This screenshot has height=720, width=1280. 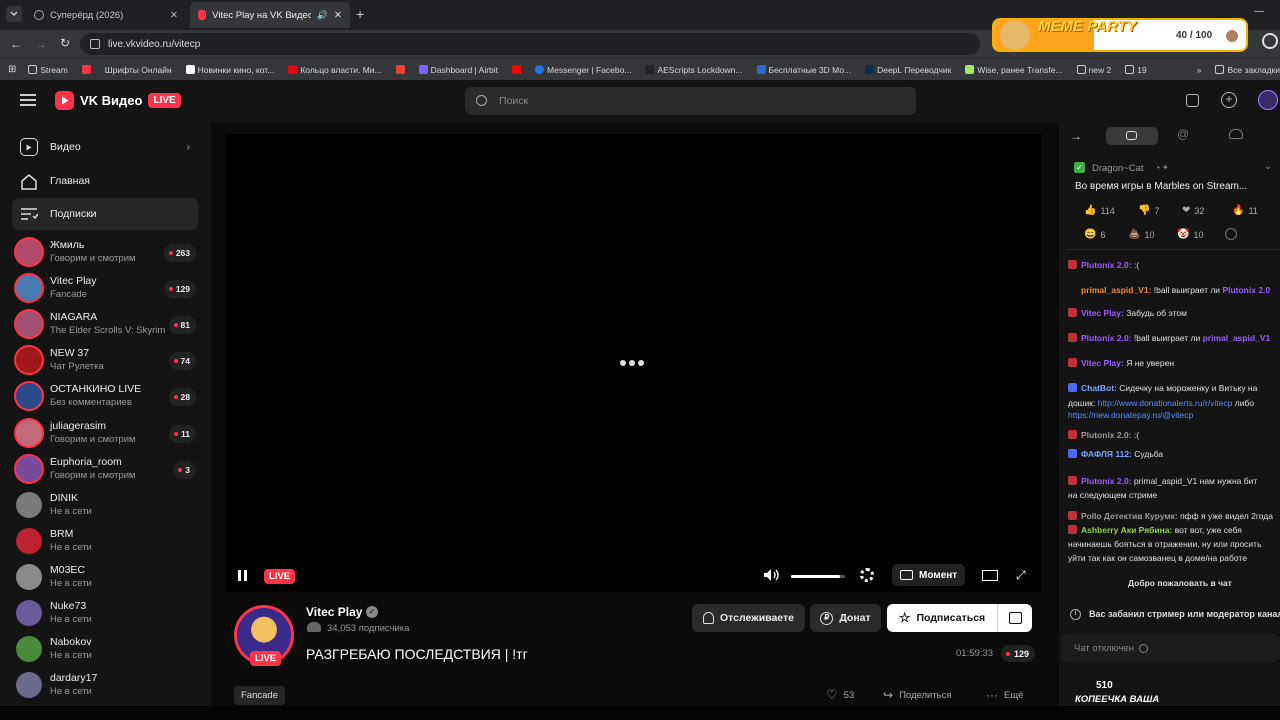 I want to click on reaction: 👎 7, so click(x=1148, y=210).